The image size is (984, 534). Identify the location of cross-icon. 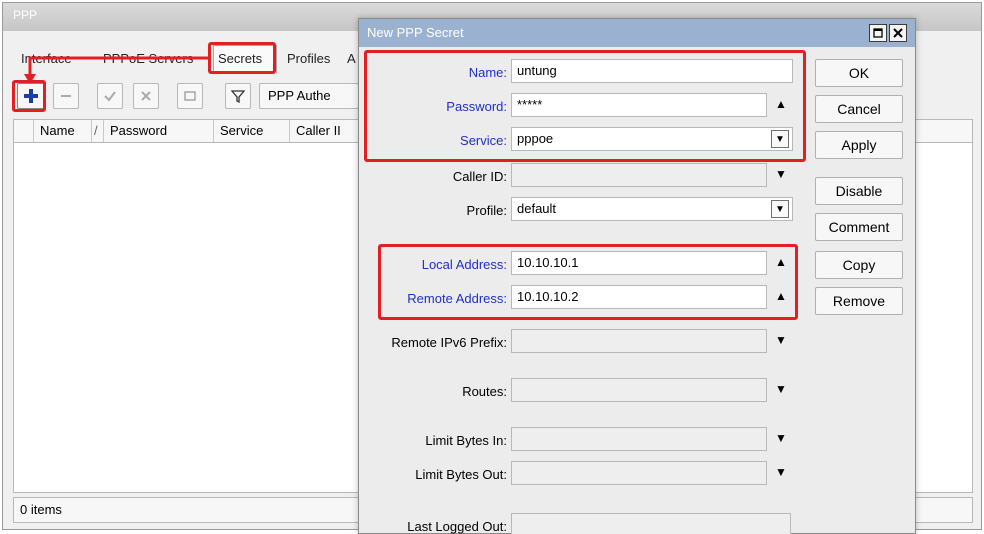
(146, 96).